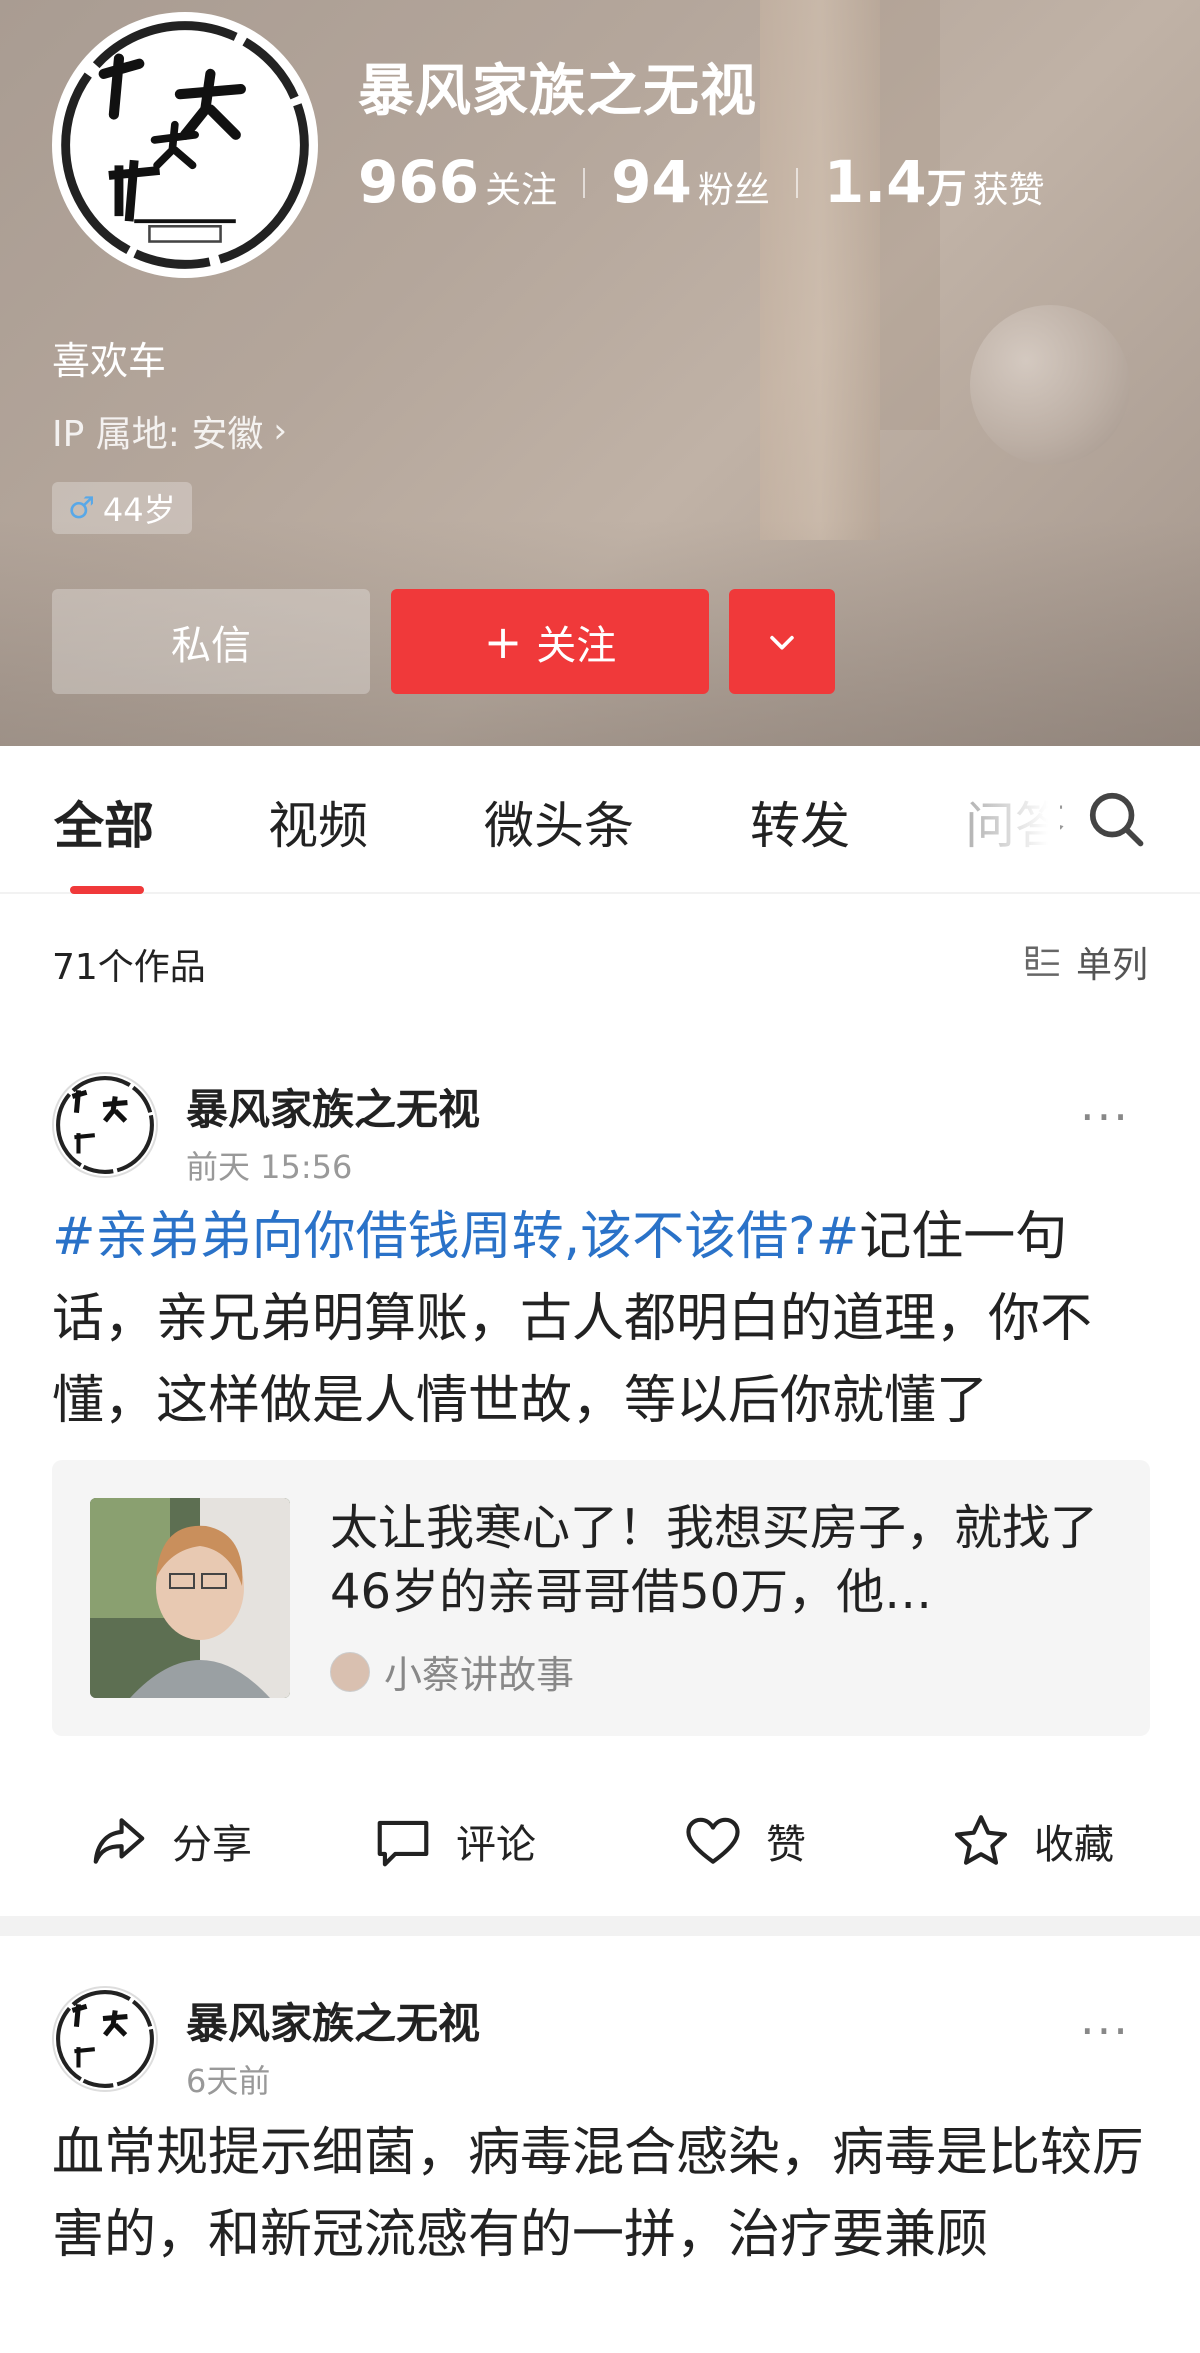  Describe the element at coordinates (981, 1840) in the screenshot. I see `star-icon` at that location.